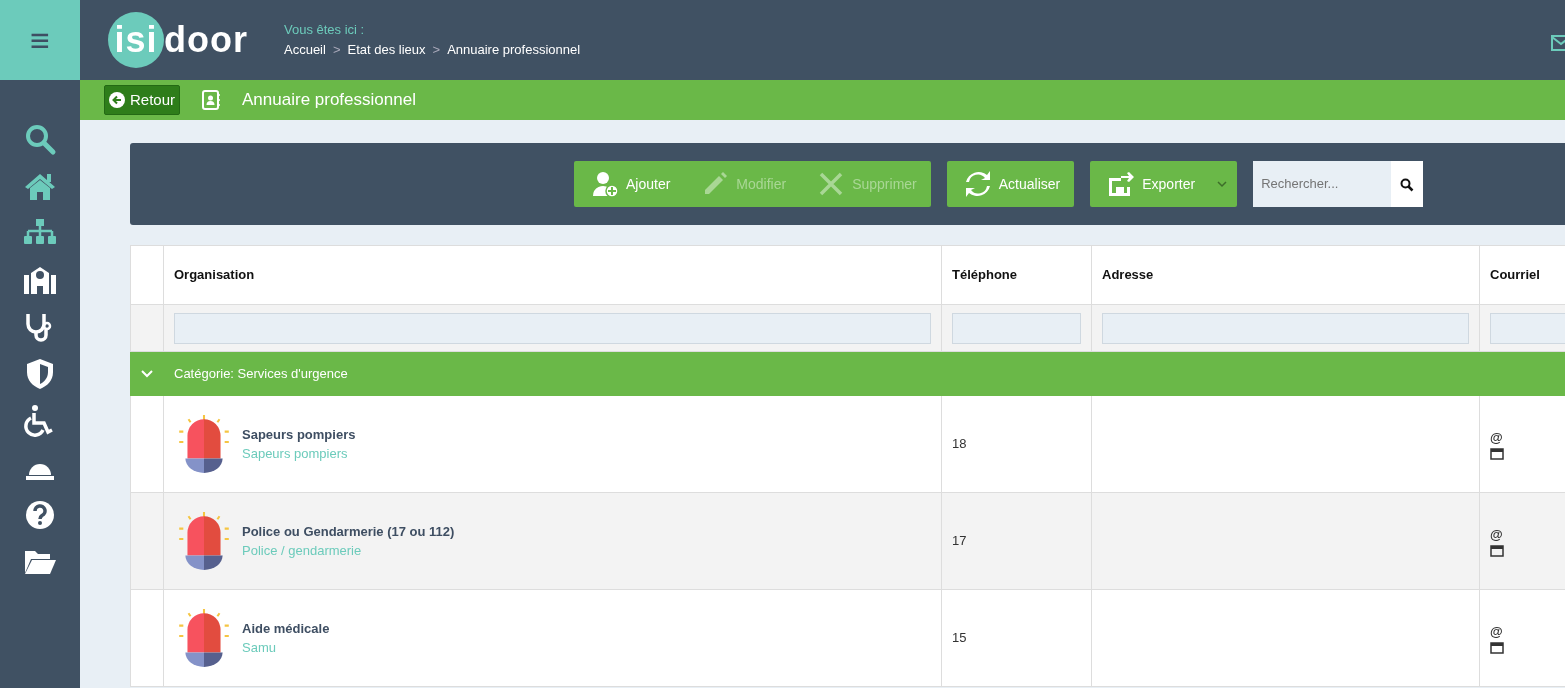  What do you see at coordinates (40, 40) in the screenshot?
I see `menu-button: ≡` at bounding box center [40, 40].